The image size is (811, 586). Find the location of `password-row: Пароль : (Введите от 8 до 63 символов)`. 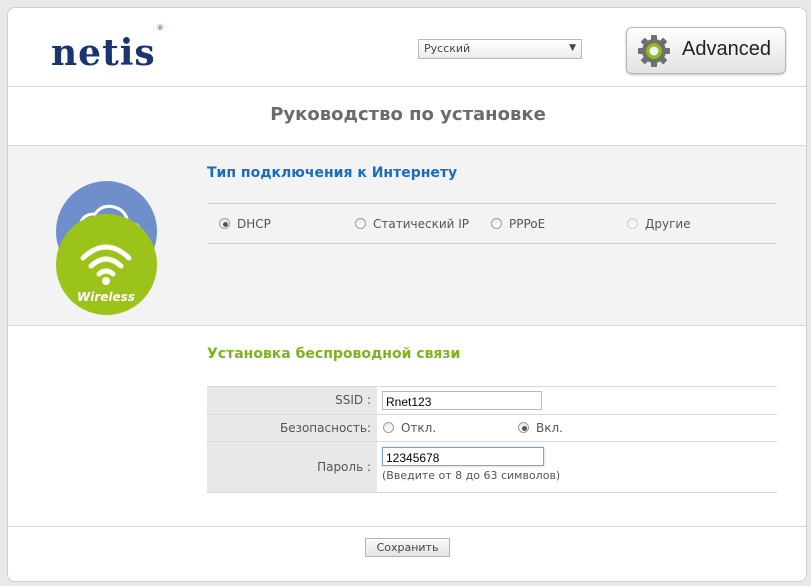

password-row: Пароль : (Введите от 8 до 63 символов) is located at coordinates (492, 467).